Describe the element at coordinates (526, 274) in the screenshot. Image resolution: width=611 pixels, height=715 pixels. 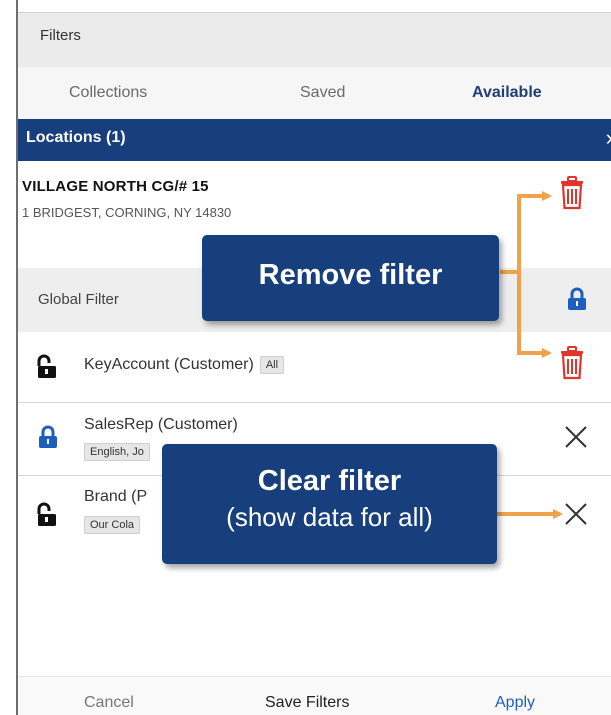
I see `remove-filter-arrows` at that location.